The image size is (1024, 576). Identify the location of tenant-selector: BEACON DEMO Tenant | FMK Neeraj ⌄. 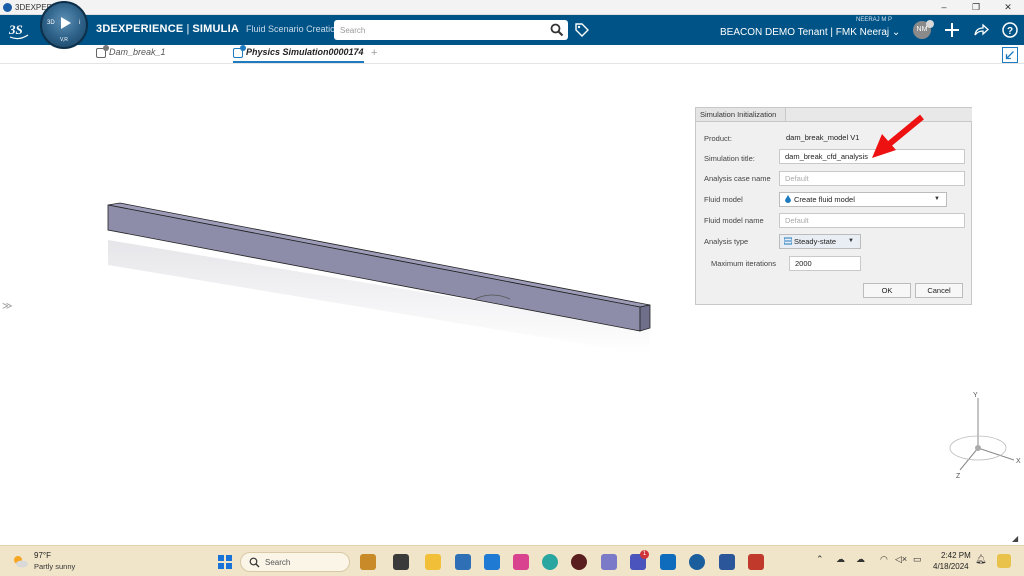
(810, 32).